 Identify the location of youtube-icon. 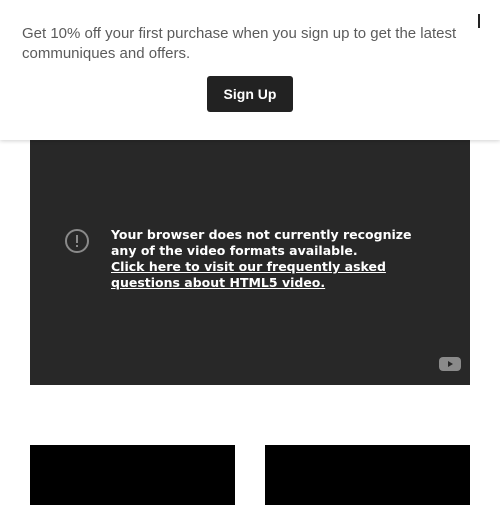
(450, 364).